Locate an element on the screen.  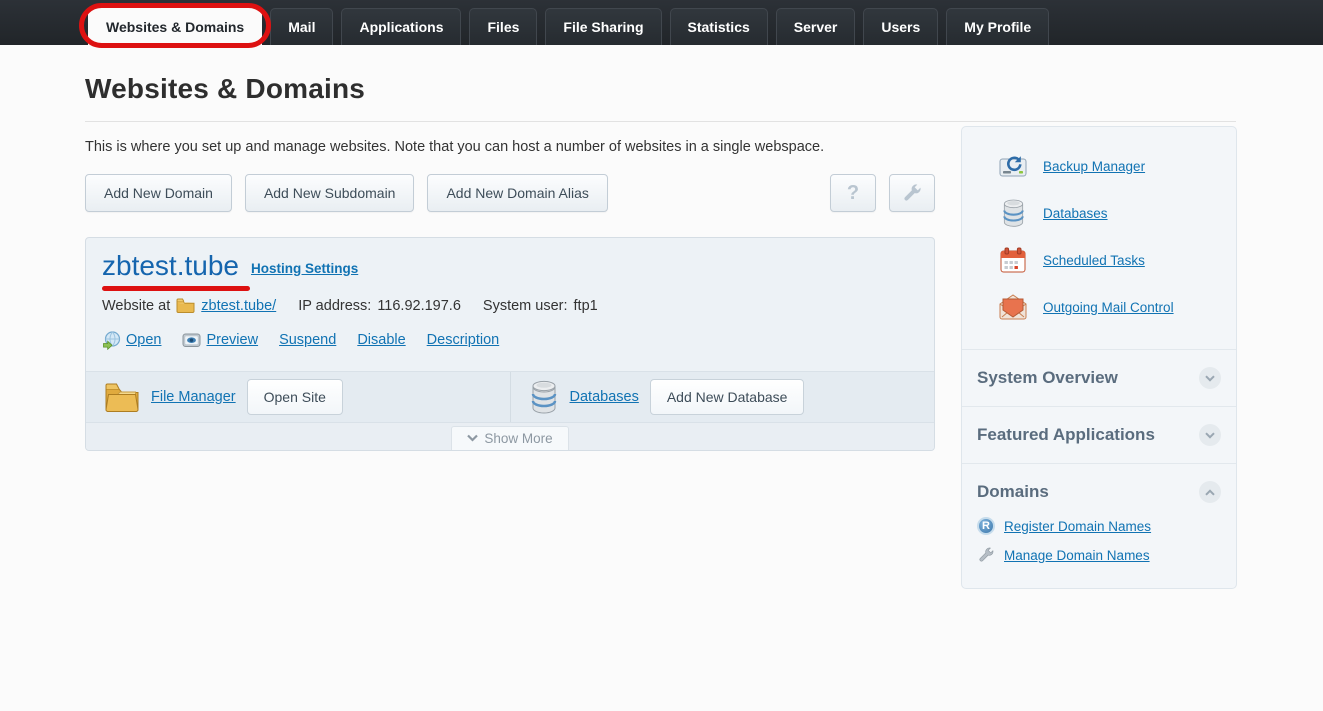
tab-label: File Sharing is located at coordinates (603, 27).